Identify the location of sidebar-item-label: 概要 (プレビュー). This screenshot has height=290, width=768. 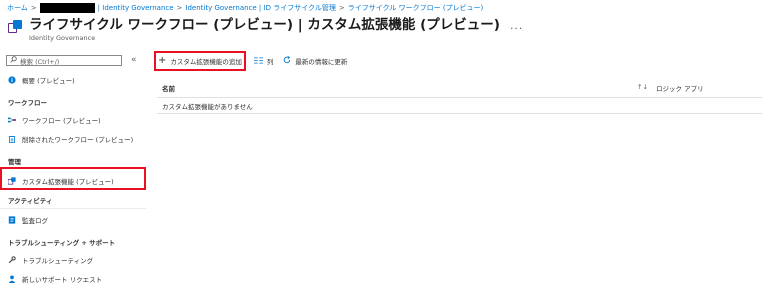
(48, 81).